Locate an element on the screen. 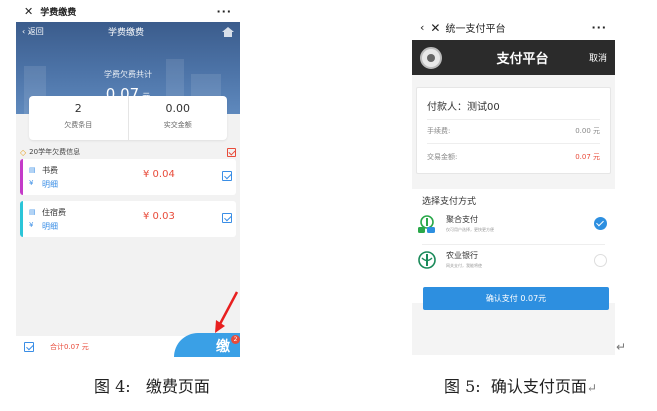  owed-total-label: 学费欠费共计 is located at coordinates (128, 74).